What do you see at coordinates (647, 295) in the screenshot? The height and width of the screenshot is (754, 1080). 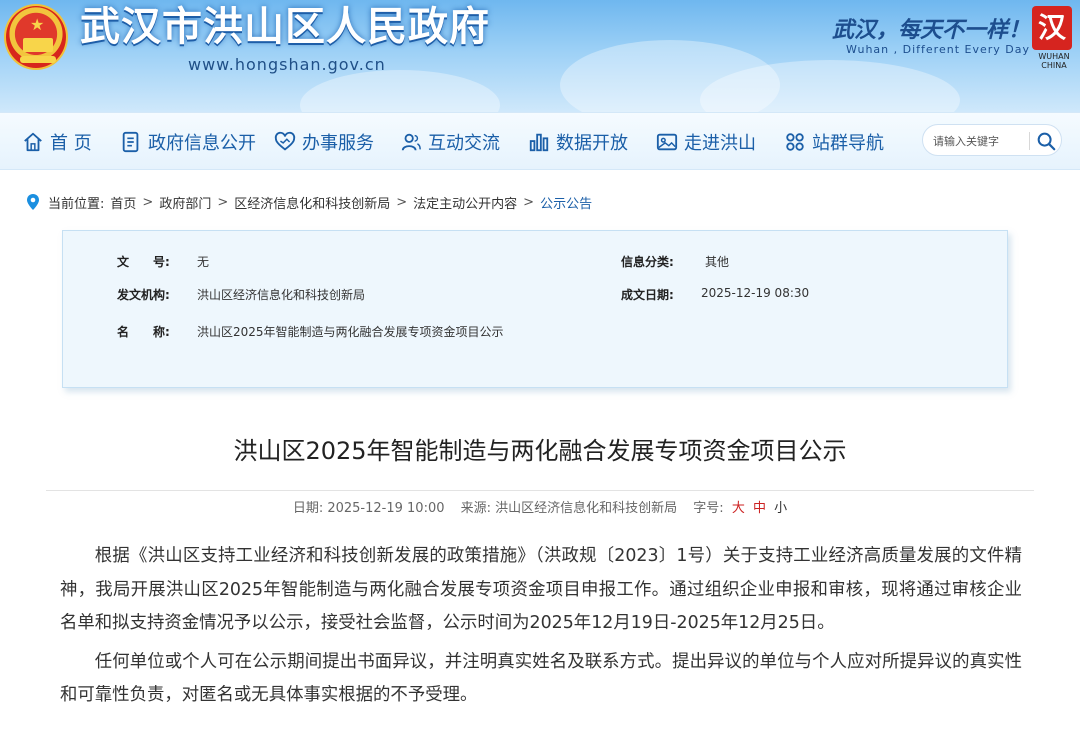 I see `date-label: 成文日期:` at bounding box center [647, 295].